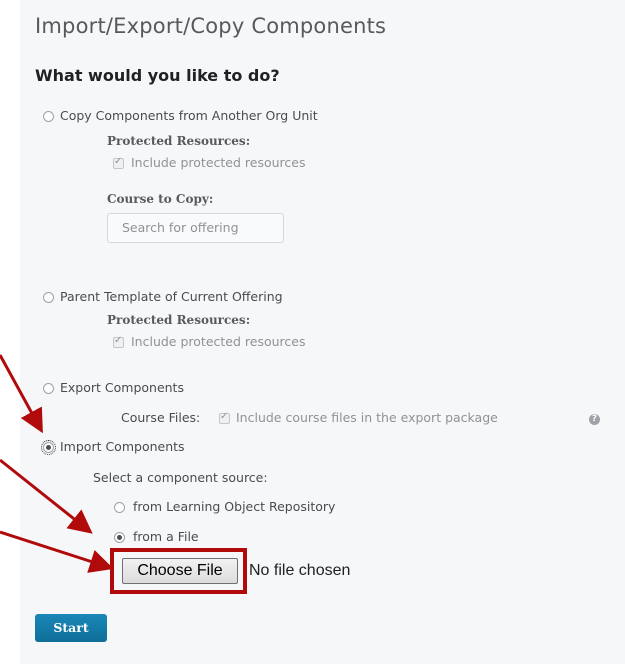 This screenshot has height=664, width=625. I want to click on import-components-label: Import Components, so click(122, 446).